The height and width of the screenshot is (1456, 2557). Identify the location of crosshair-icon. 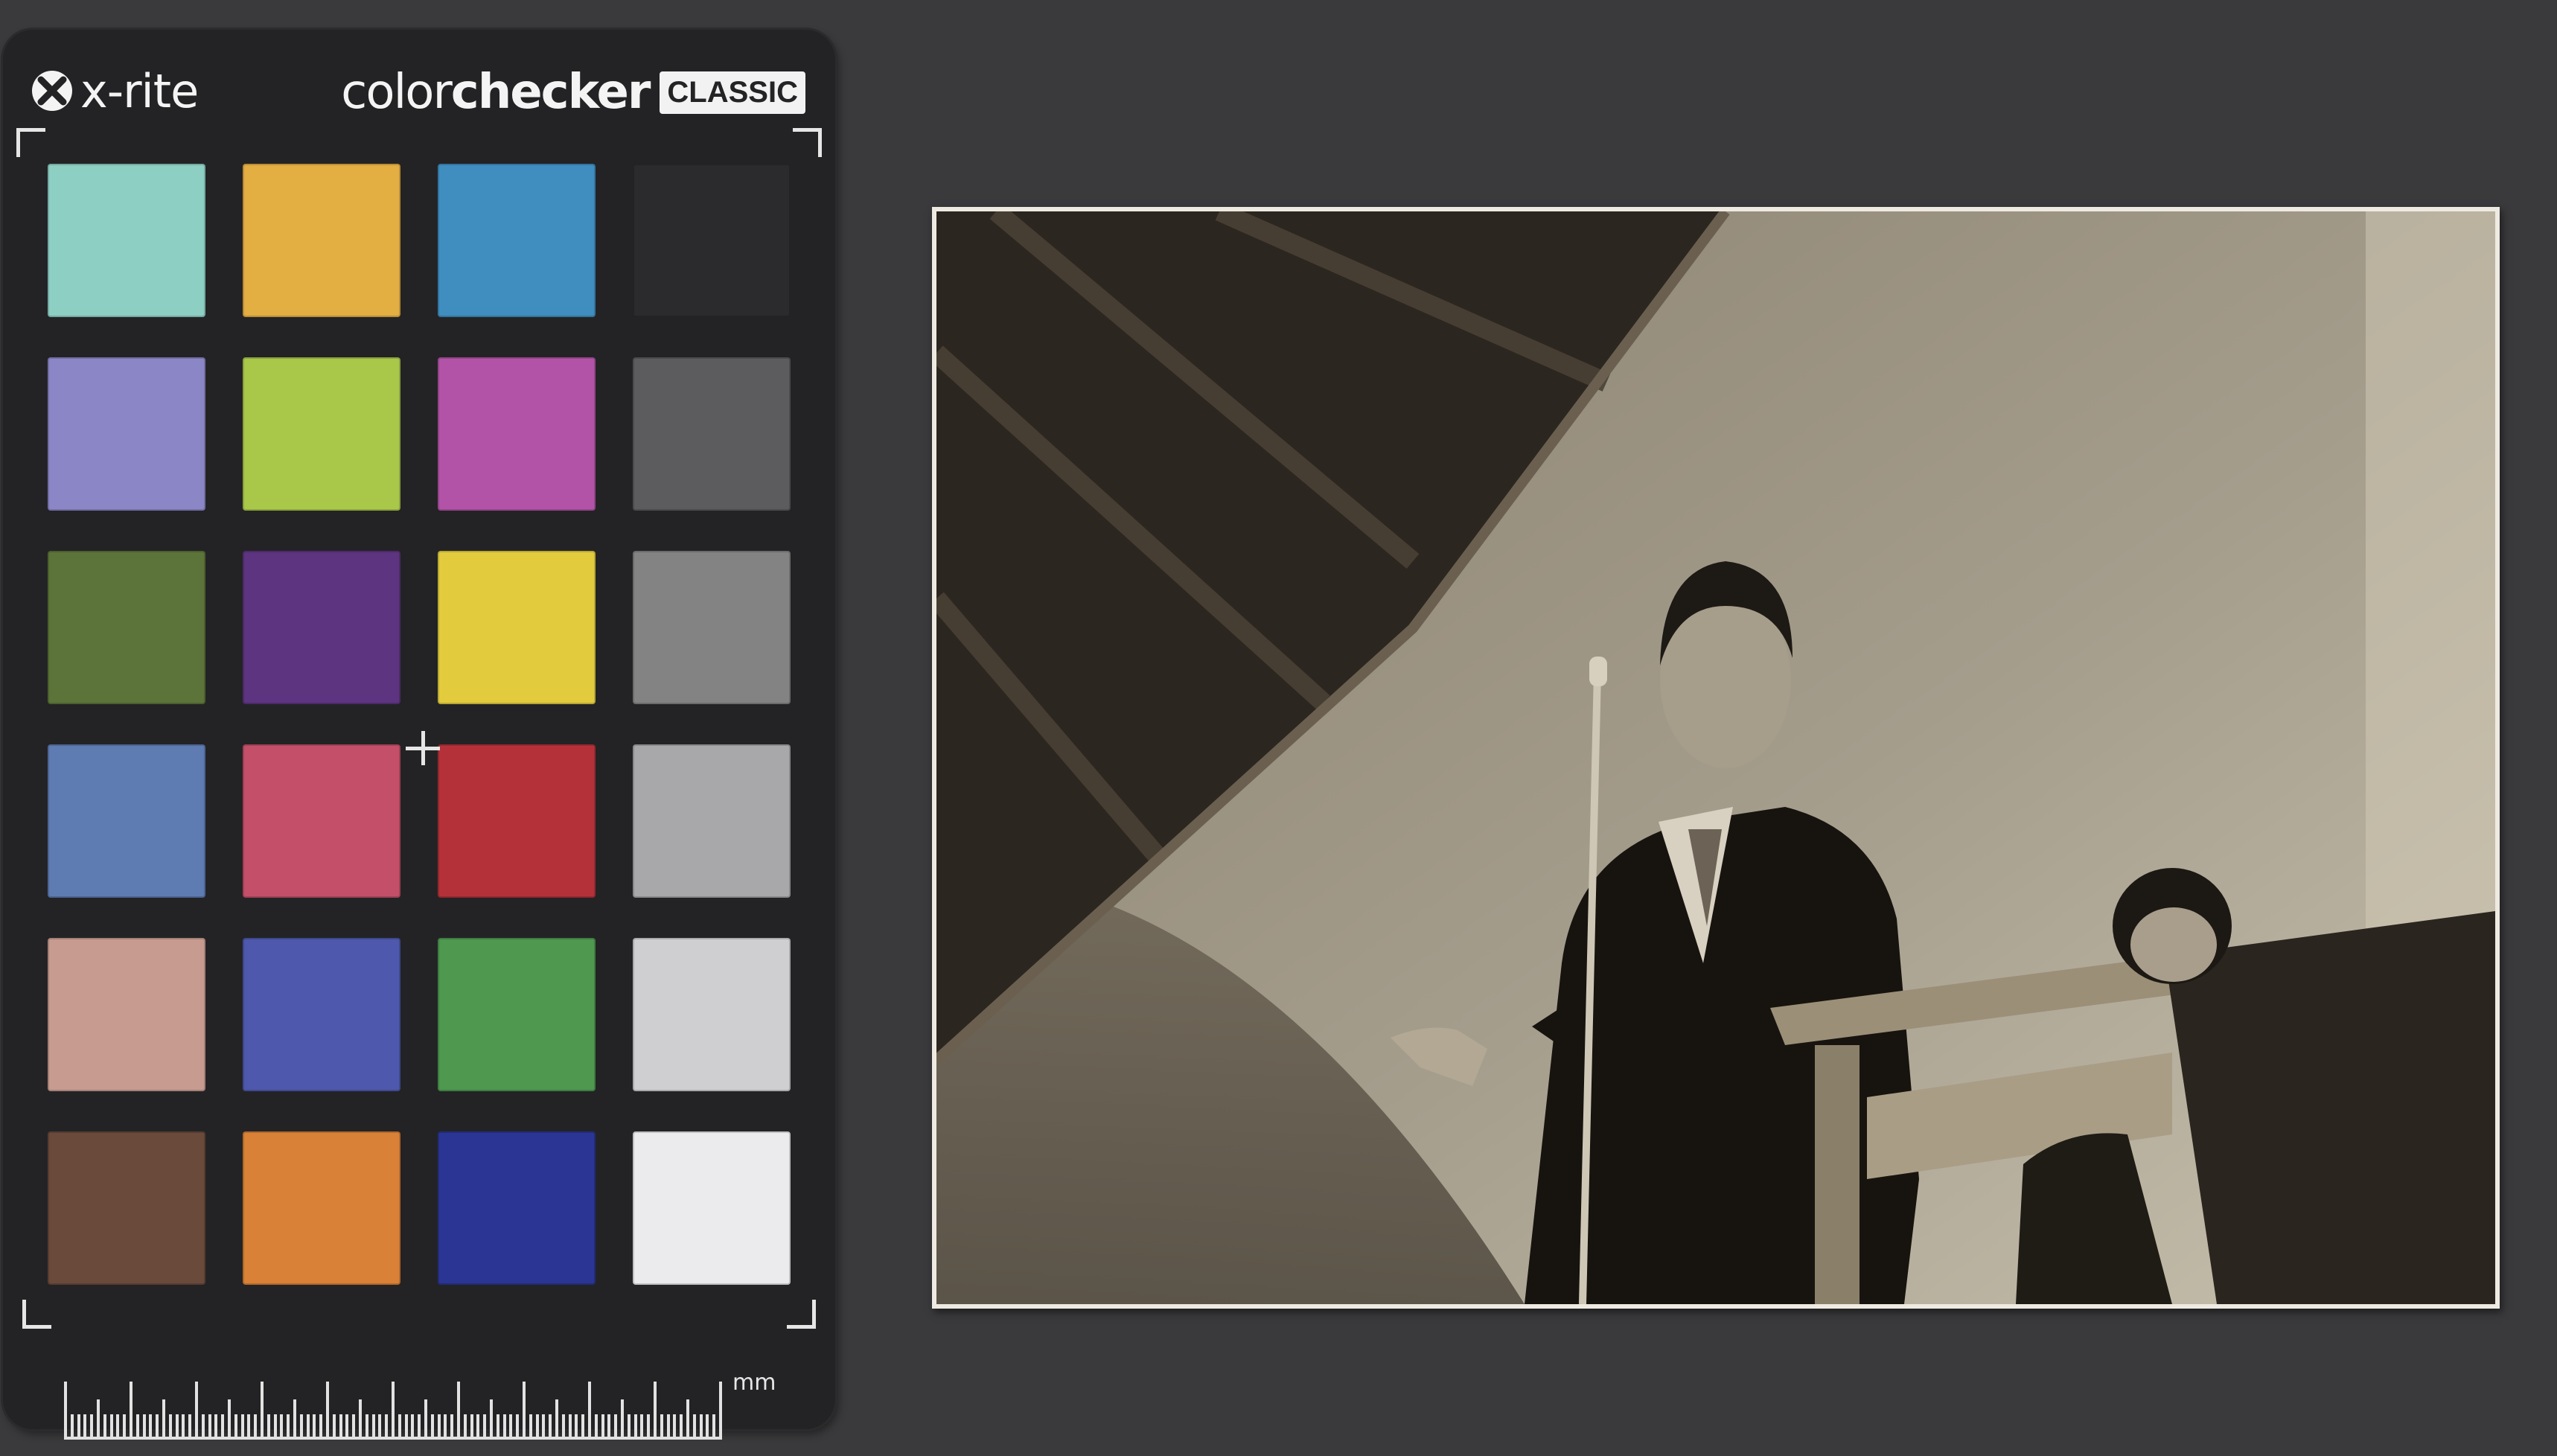
(422, 748).